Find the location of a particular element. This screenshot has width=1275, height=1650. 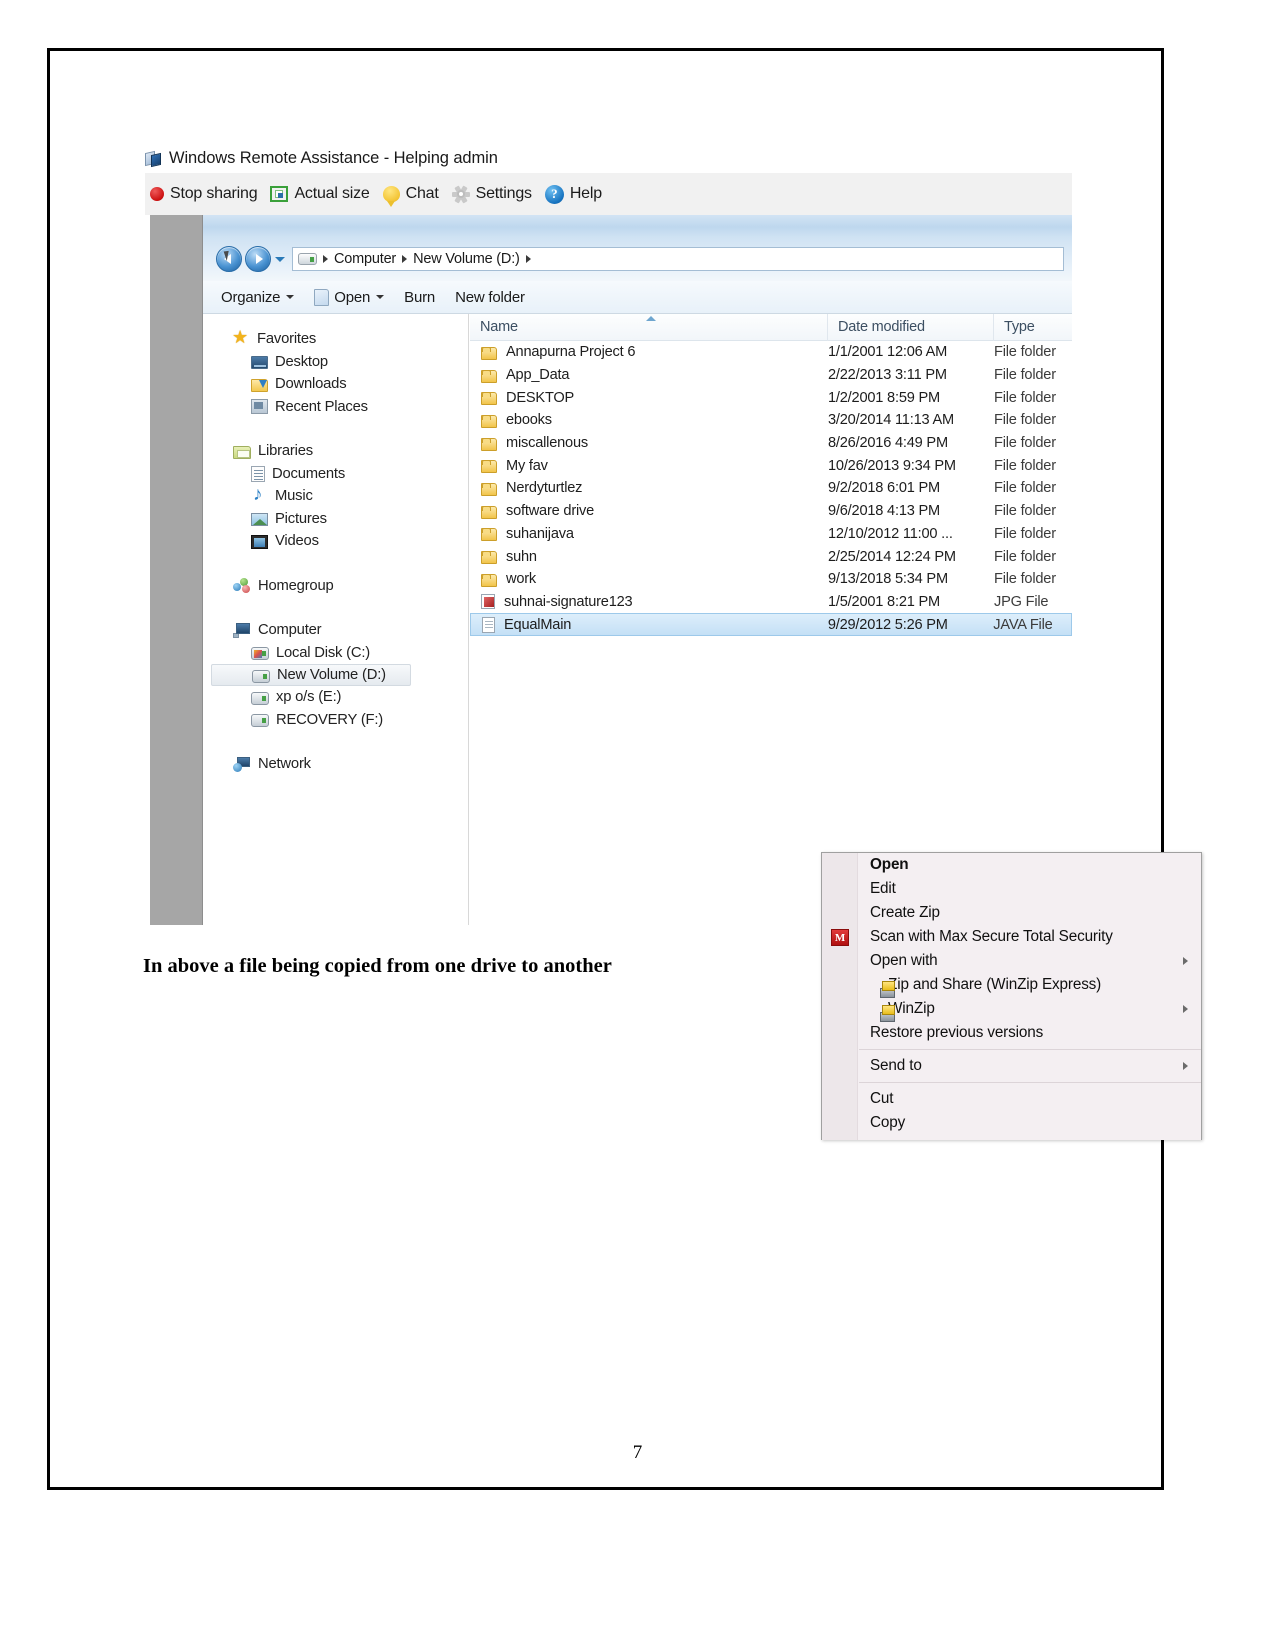

chat-button: Chat is located at coordinates (410, 196).